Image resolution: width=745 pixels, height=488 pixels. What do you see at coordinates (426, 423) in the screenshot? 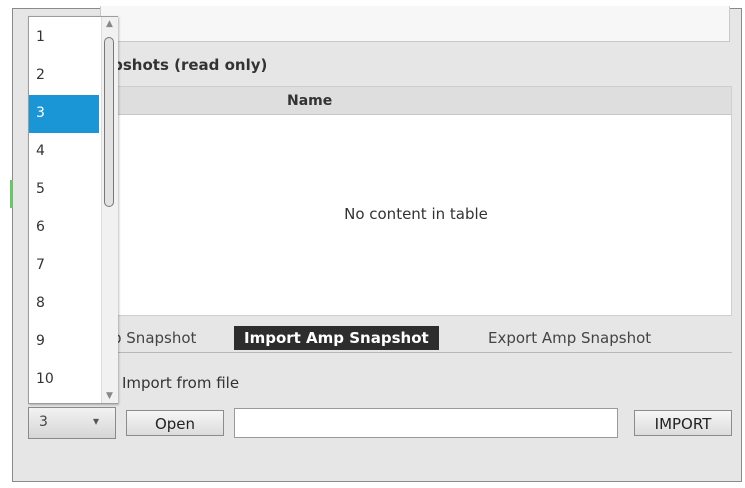
I see `file-path-input` at bounding box center [426, 423].